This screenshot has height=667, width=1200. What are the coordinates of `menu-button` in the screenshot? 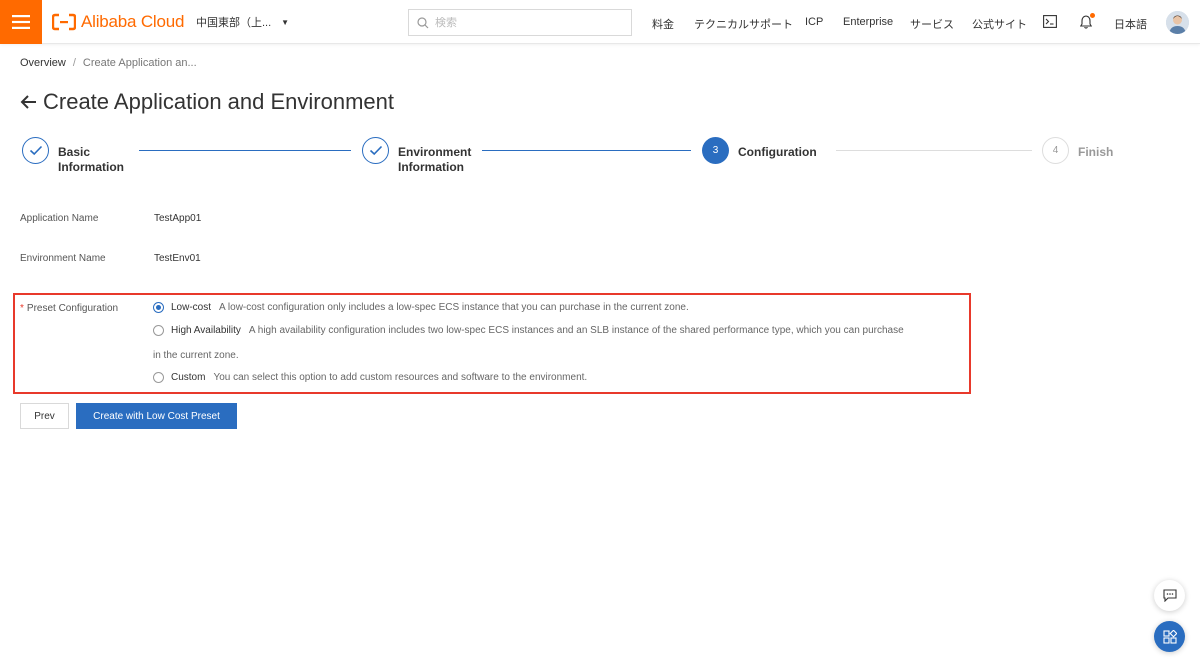 It's located at (21, 22).